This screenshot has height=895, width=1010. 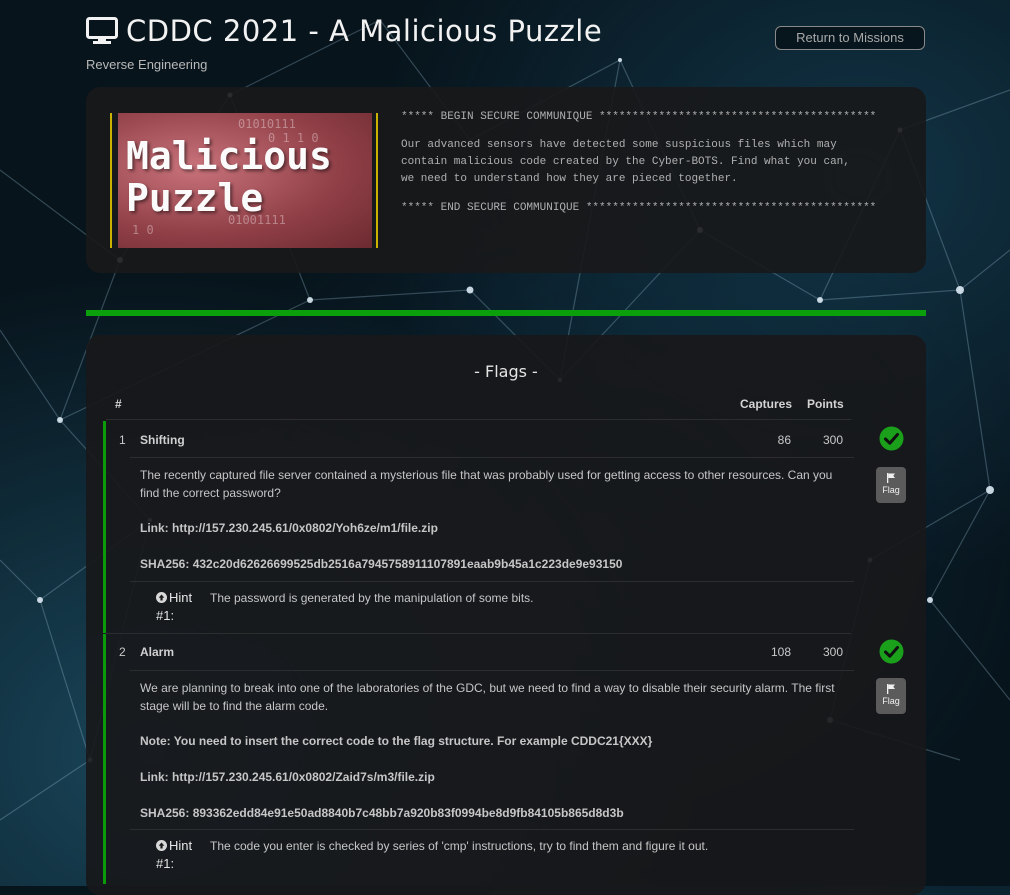 I want to click on column-header-captures: Captures, so click(x=766, y=404).